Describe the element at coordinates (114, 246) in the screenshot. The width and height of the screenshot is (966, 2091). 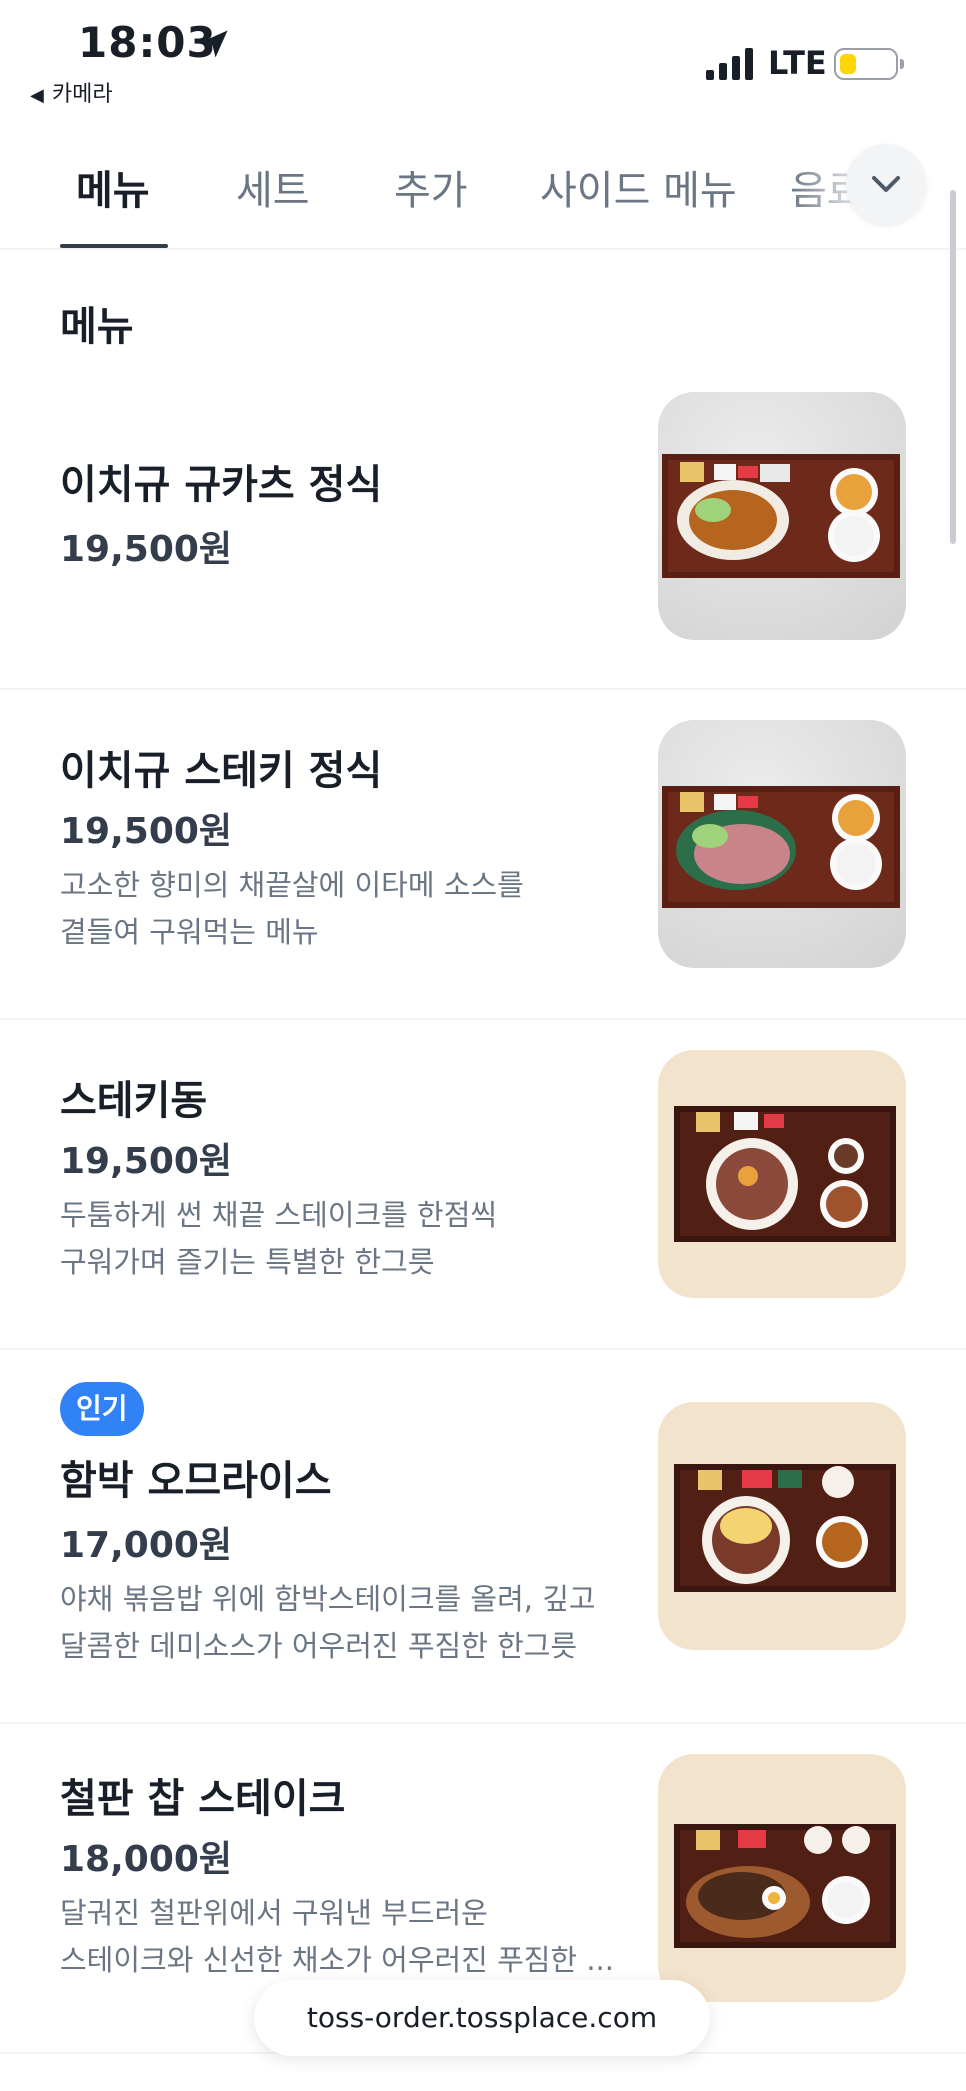
I see `active-tab-indicator` at that location.